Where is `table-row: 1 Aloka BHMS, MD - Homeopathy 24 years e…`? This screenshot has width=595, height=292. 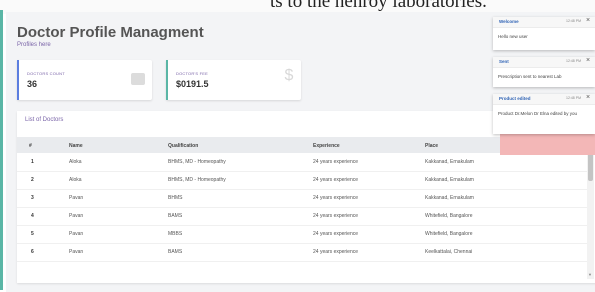 table-row: 1 Aloka BHMS, MD - Homeopathy 24 years e… is located at coordinates (302, 162).